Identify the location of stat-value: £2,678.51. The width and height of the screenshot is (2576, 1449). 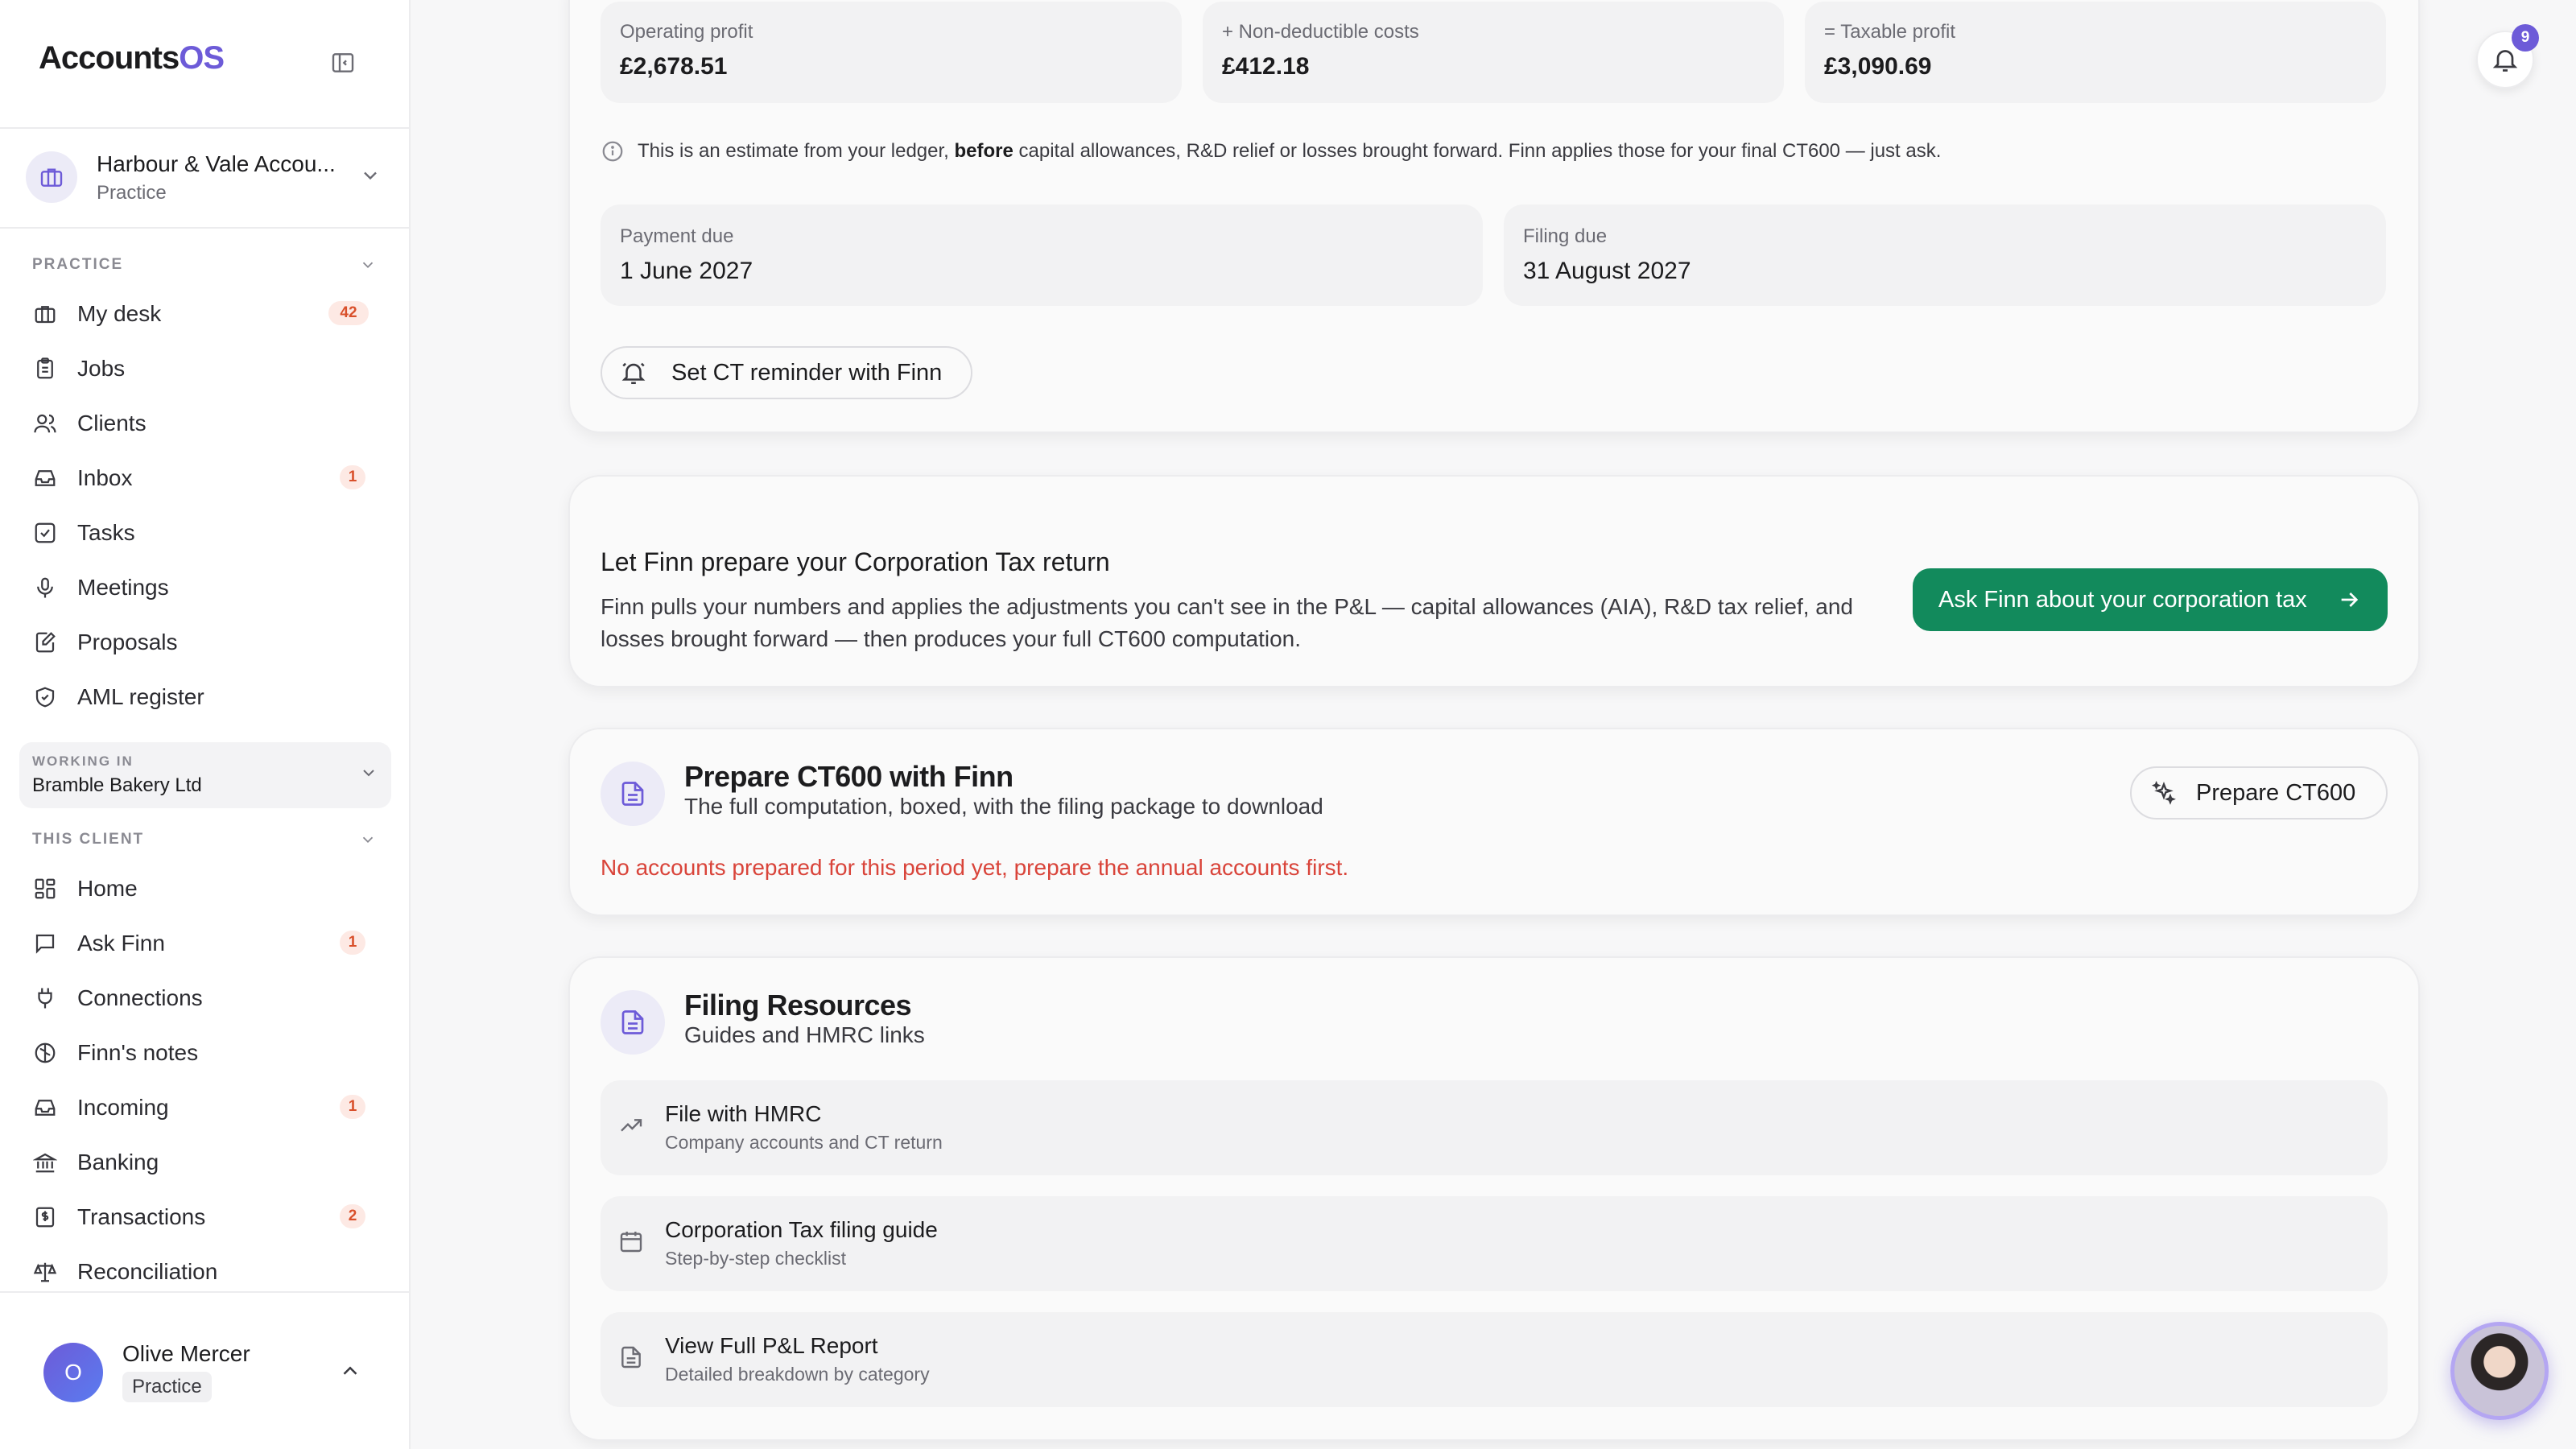
(674, 66).